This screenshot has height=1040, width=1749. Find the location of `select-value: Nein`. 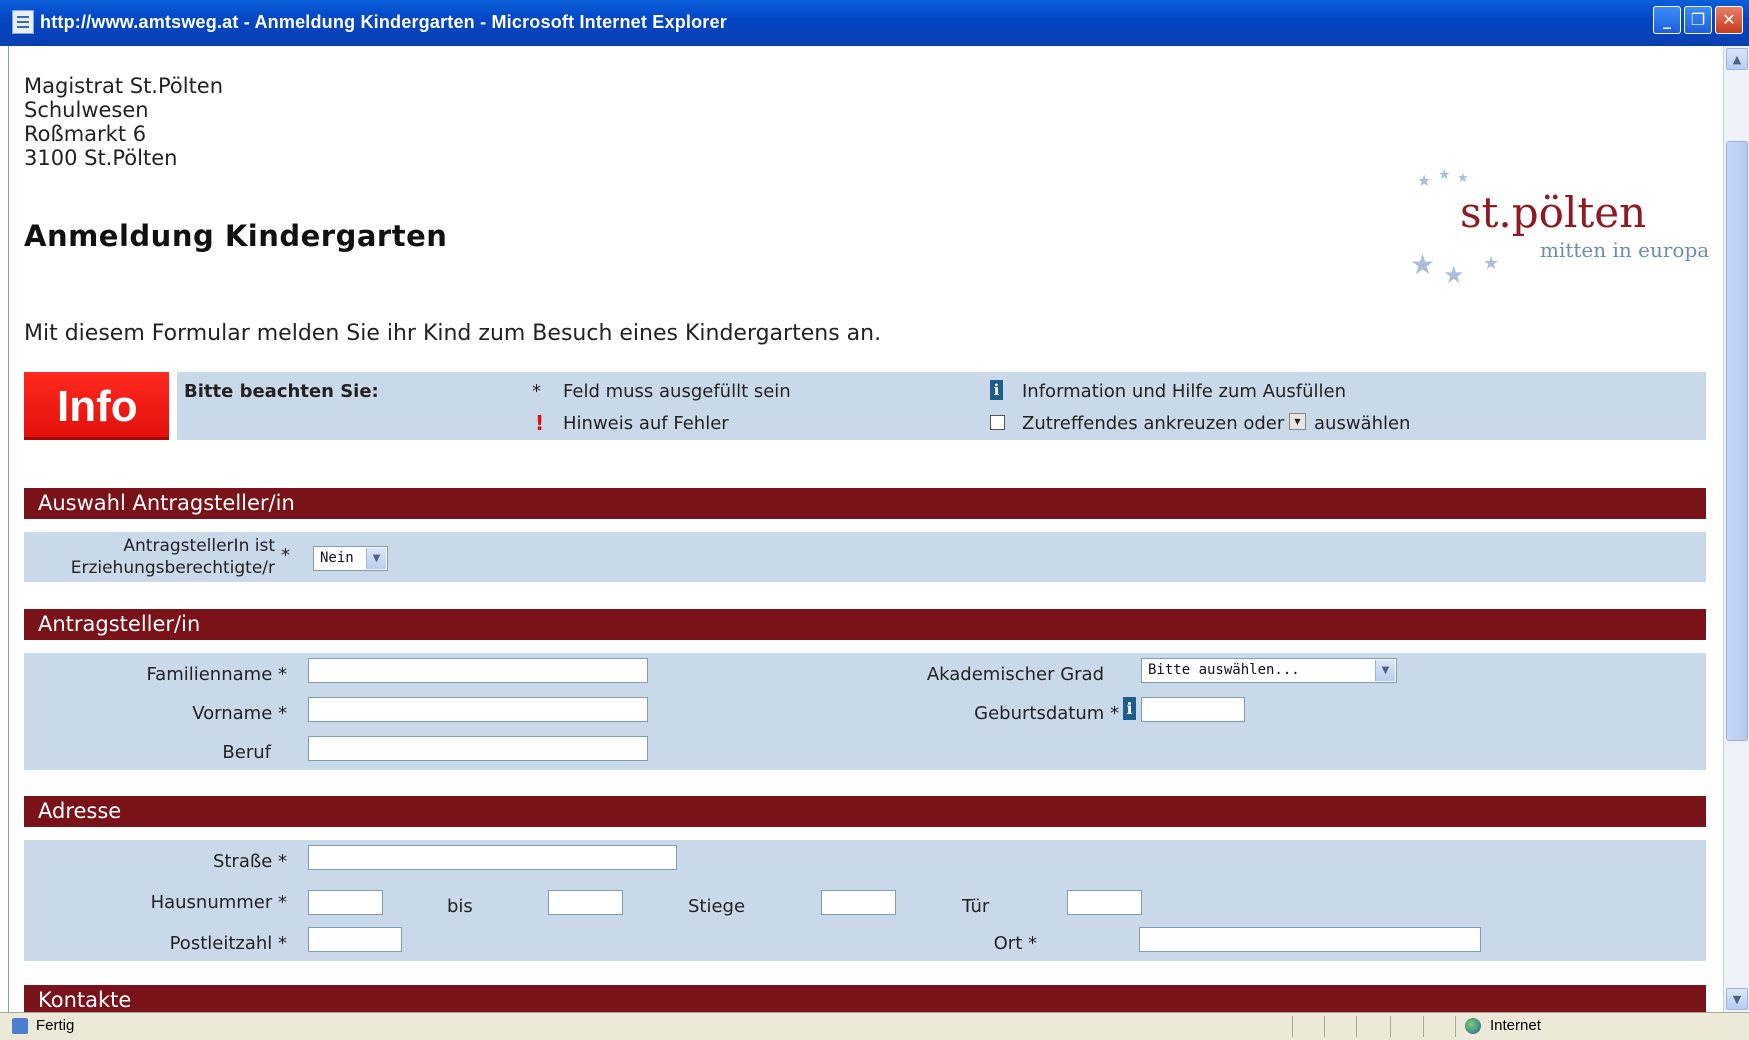

select-value: Nein is located at coordinates (337, 558).